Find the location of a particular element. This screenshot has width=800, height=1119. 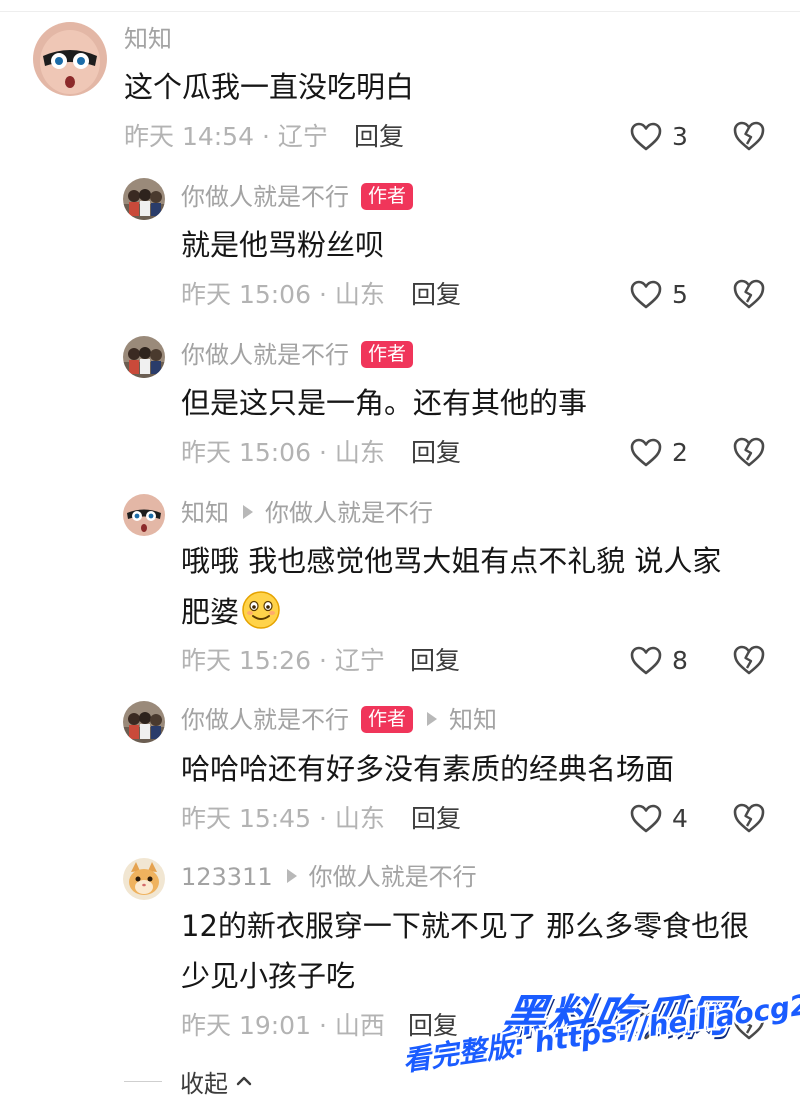

username: 你做人就是不行 作者 知知 is located at coordinates (339, 720).